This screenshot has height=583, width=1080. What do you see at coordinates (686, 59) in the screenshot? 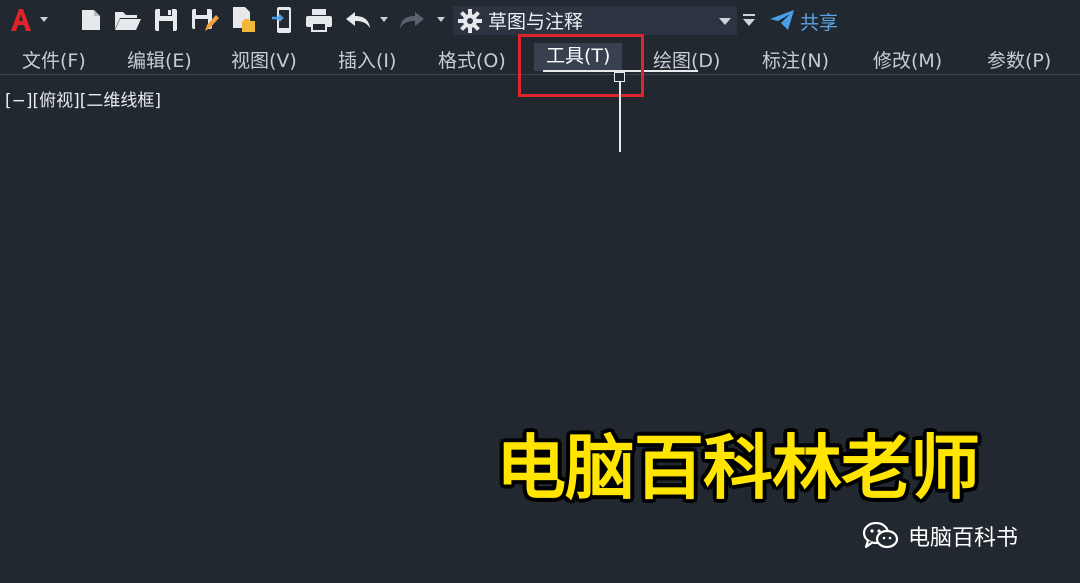
I see `menu-draw: 绘图(D)` at bounding box center [686, 59].